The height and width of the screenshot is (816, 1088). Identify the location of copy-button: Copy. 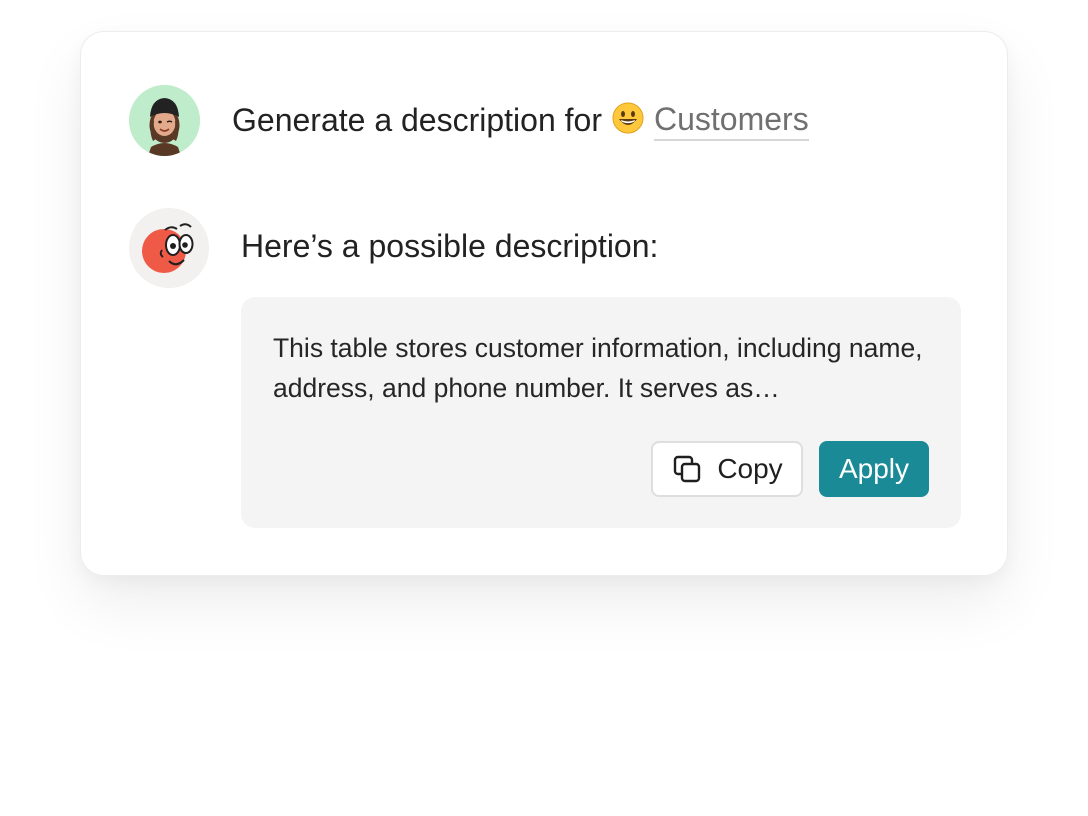
(727, 469).